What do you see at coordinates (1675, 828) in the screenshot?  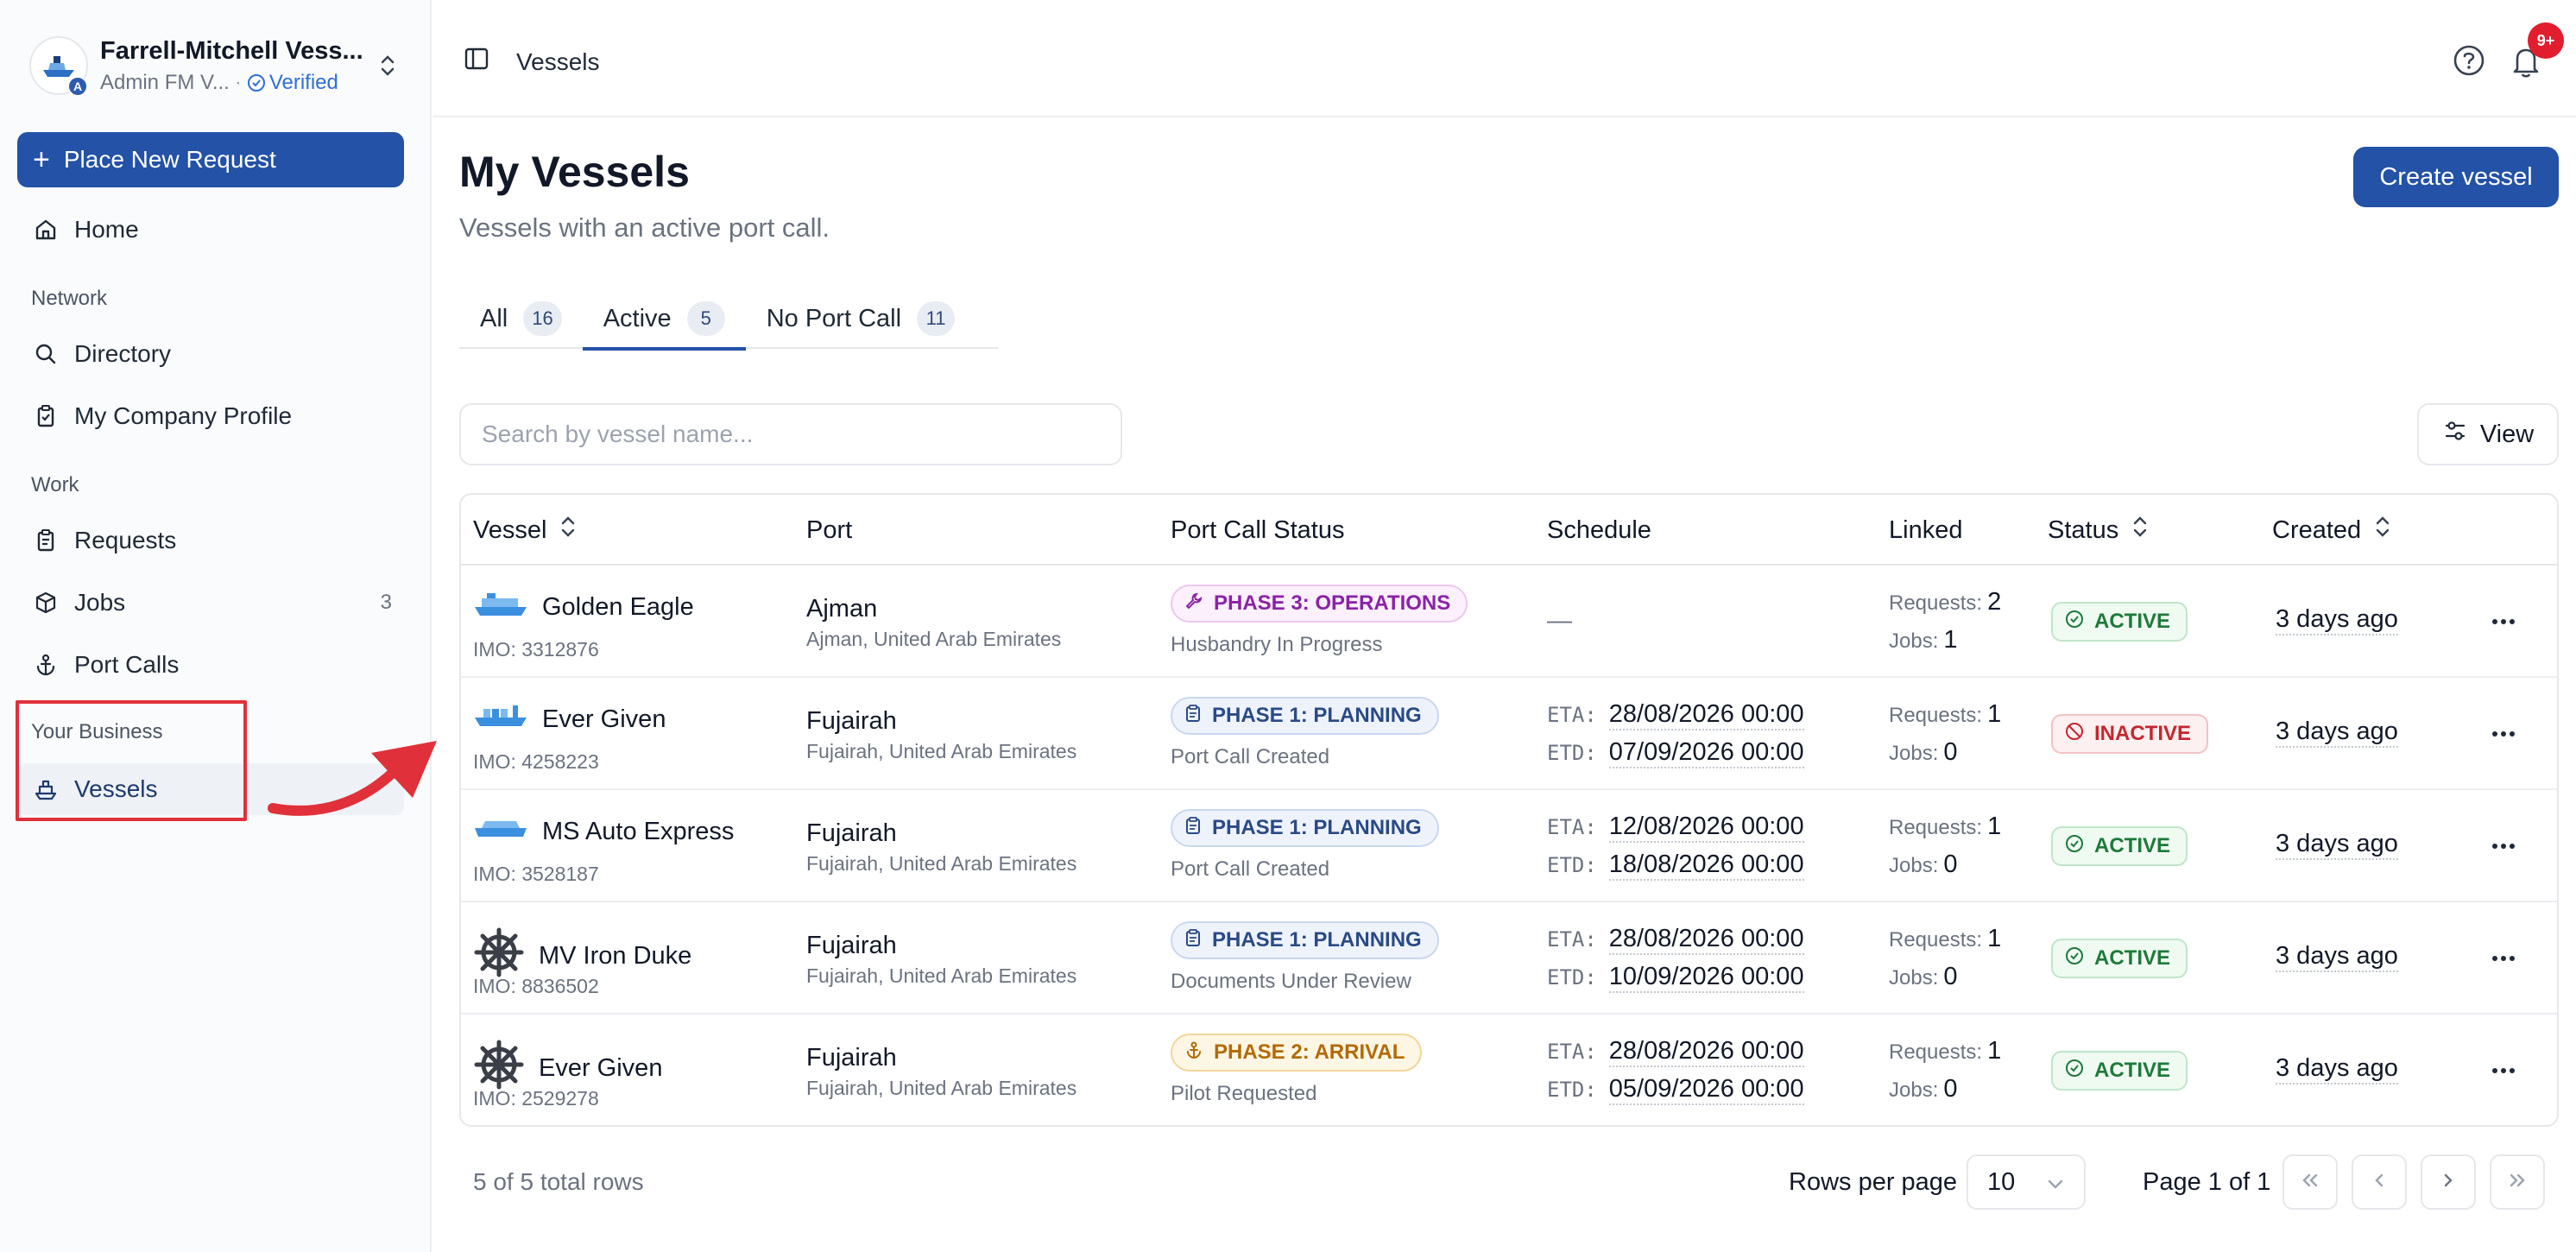 I see `schedule-eta: ETA: 12/08/2026 00:00` at bounding box center [1675, 828].